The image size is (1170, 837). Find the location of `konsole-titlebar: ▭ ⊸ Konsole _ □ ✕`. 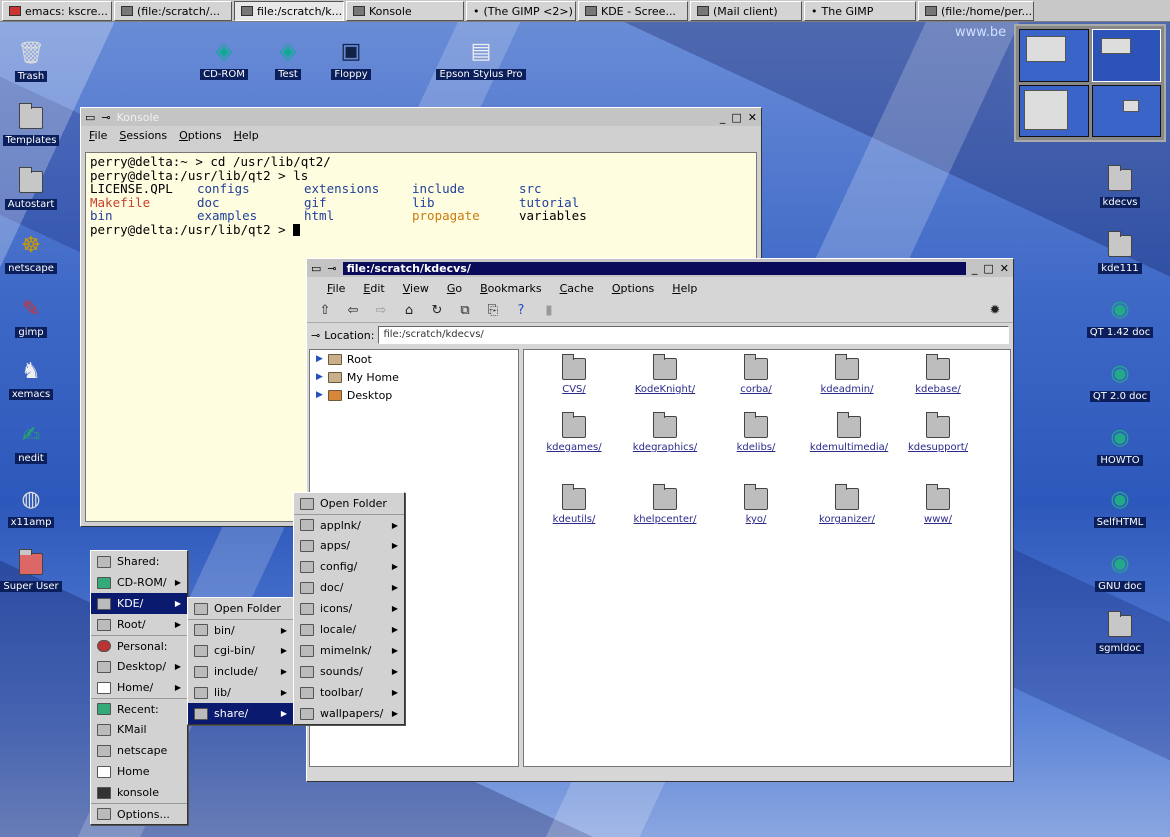

konsole-titlebar: ▭ ⊸ Konsole _ □ ✕ is located at coordinates (421, 117).